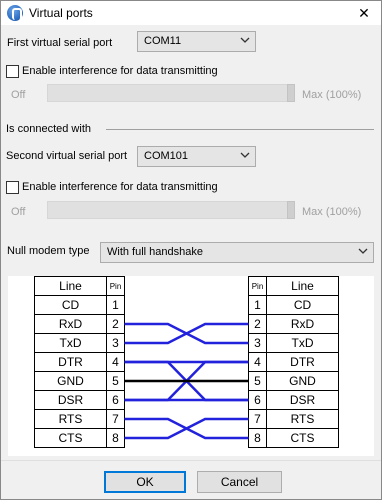  I want to click on first-port-value: COM11, so click(163, 41).